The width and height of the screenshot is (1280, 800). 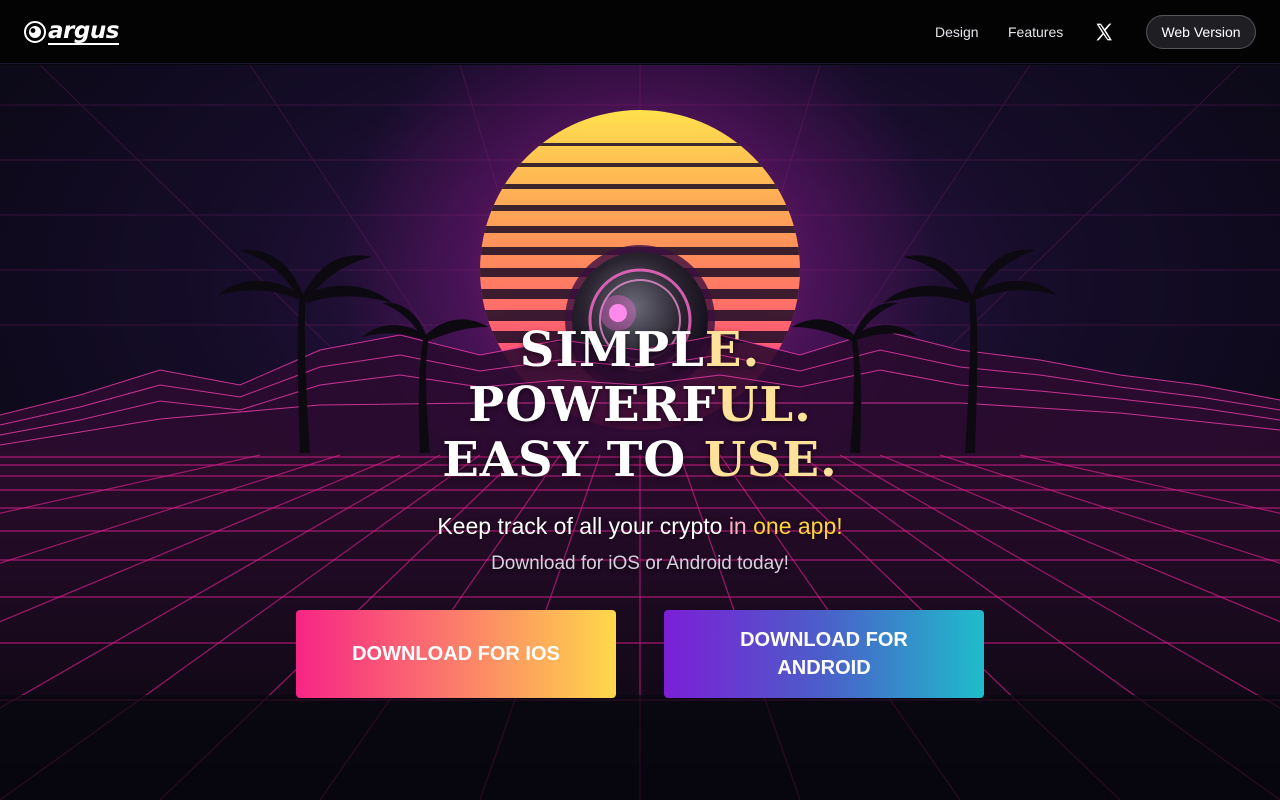 What do you see at coordinates (741, 526) in the screenshot?
I see `tagline-in: in` at bounding box center [741, 526].